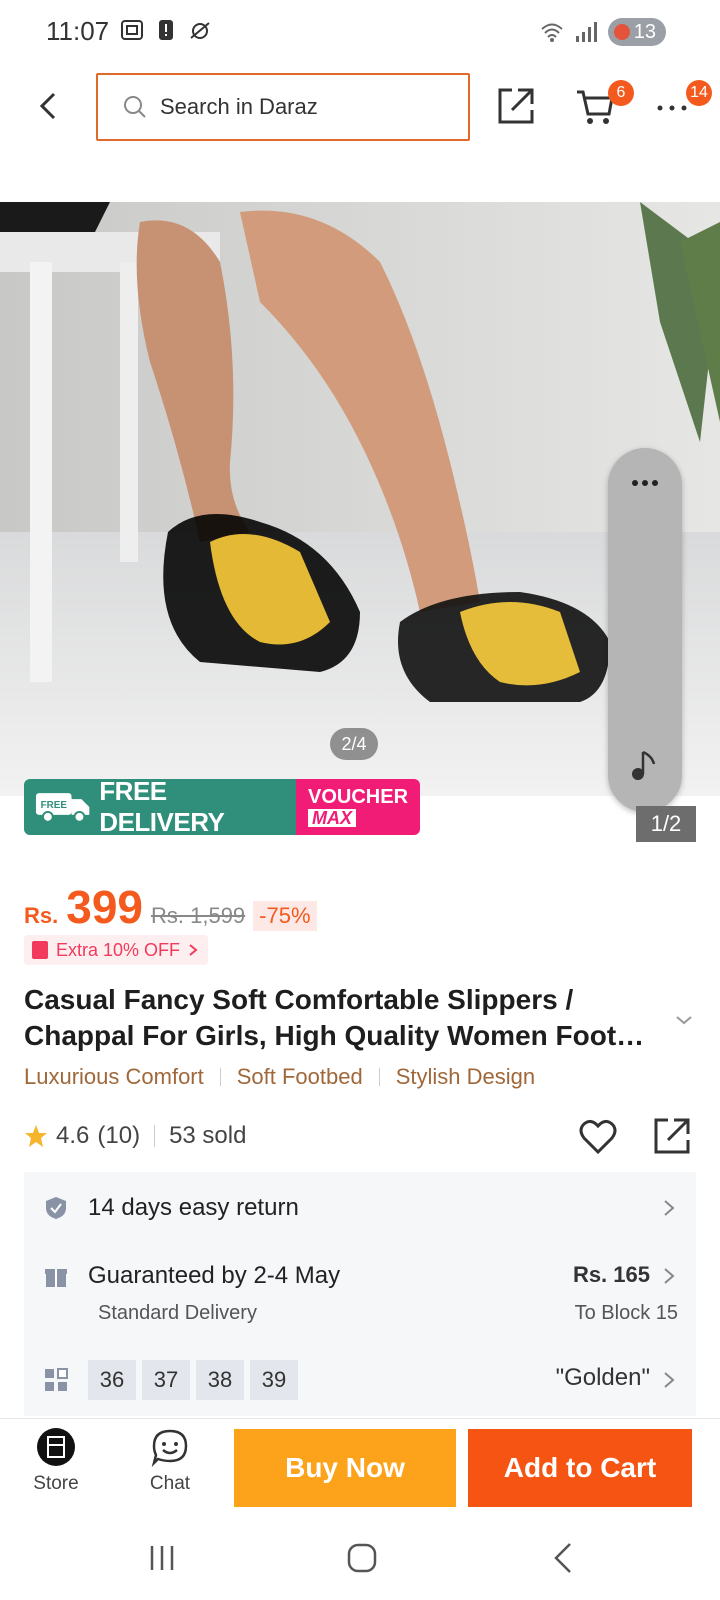 Image resolution: width=720 pixels, height=1600 pixels. Describe the element at coordinates (552, 32) in the screenshot. I see `wifi-icon` at that location.